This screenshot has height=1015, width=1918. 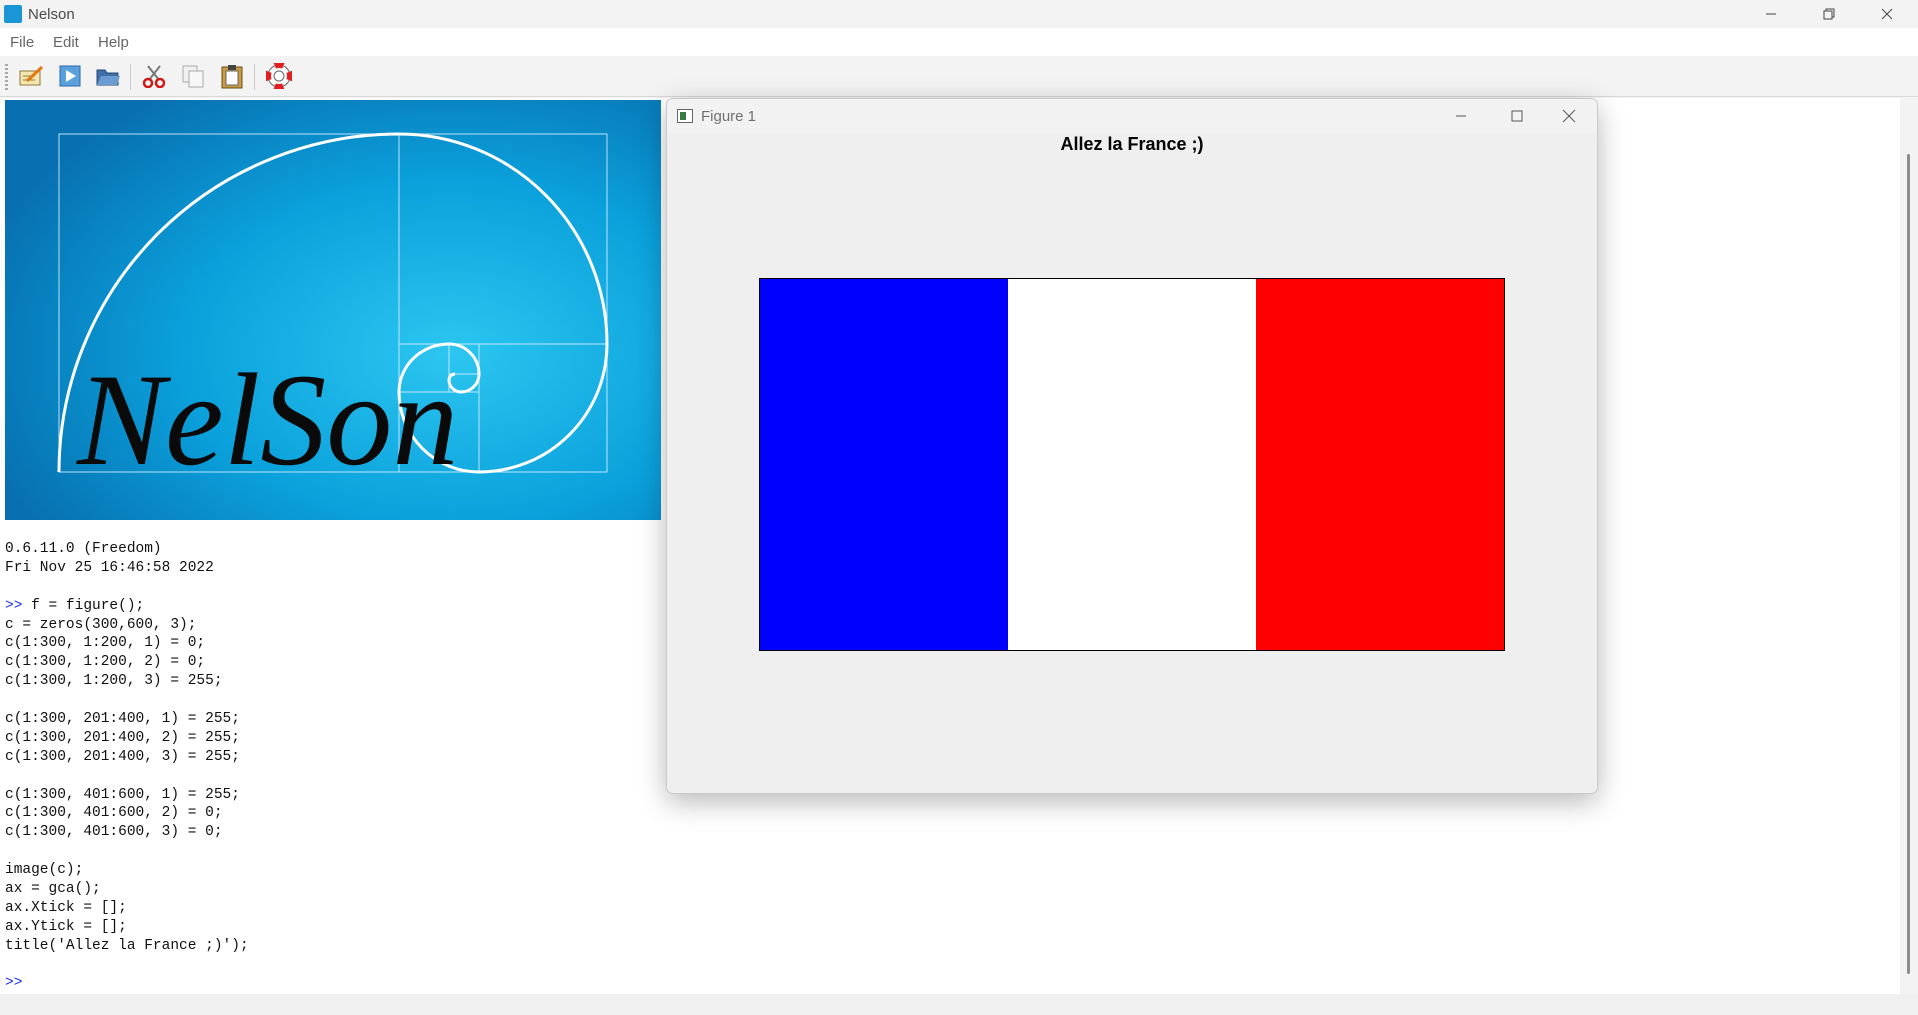 What do you see at coordinates (122, 756) in the screenshot?
I see `console-line-text: c(1:300, 201:400, 3) = 255;` at bounding box center [122, 756].